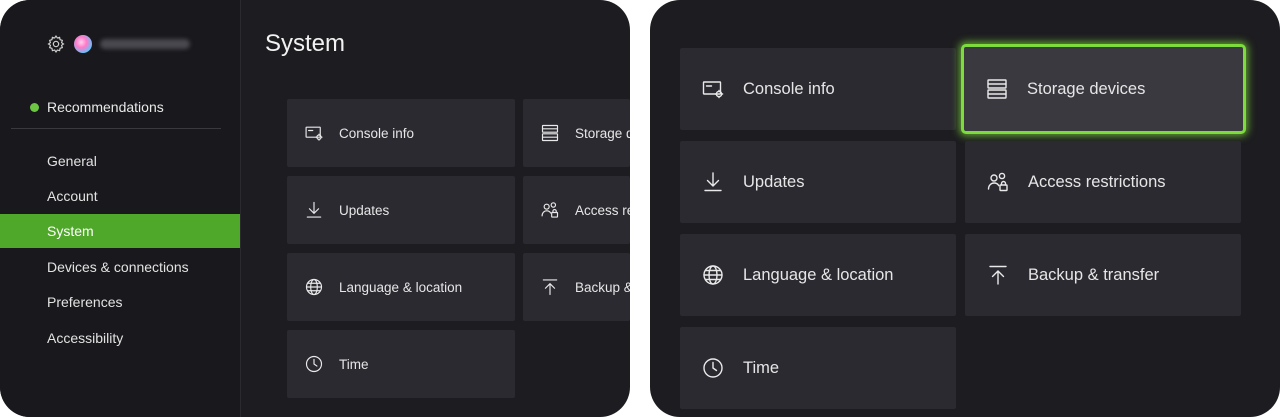  I want to click on nav-item-recommendations: Recommendations, so click(97, 107).